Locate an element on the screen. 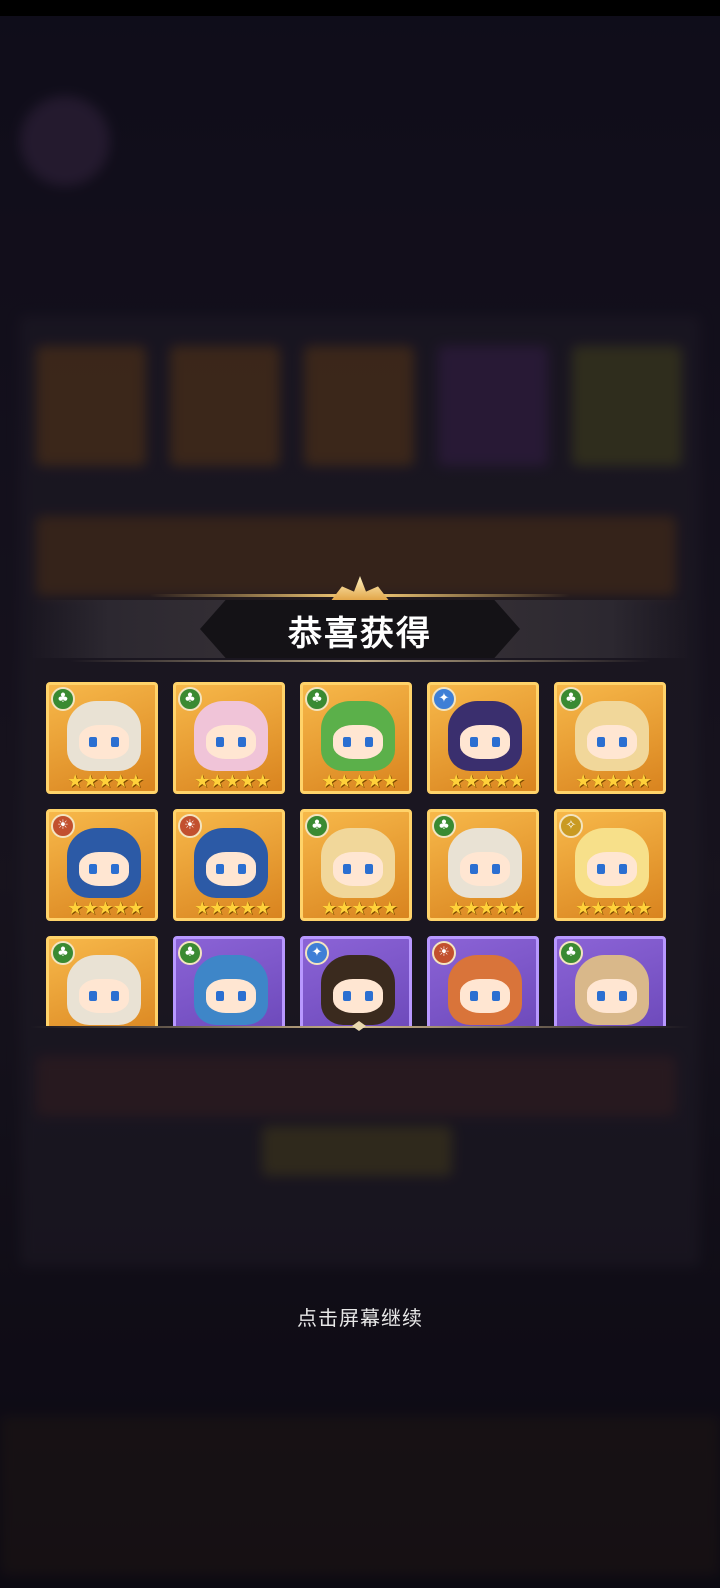 This screenshot has width=720, height=1588. hero-card: ✦ ★★★★★ is located at coordinates (483, 738).